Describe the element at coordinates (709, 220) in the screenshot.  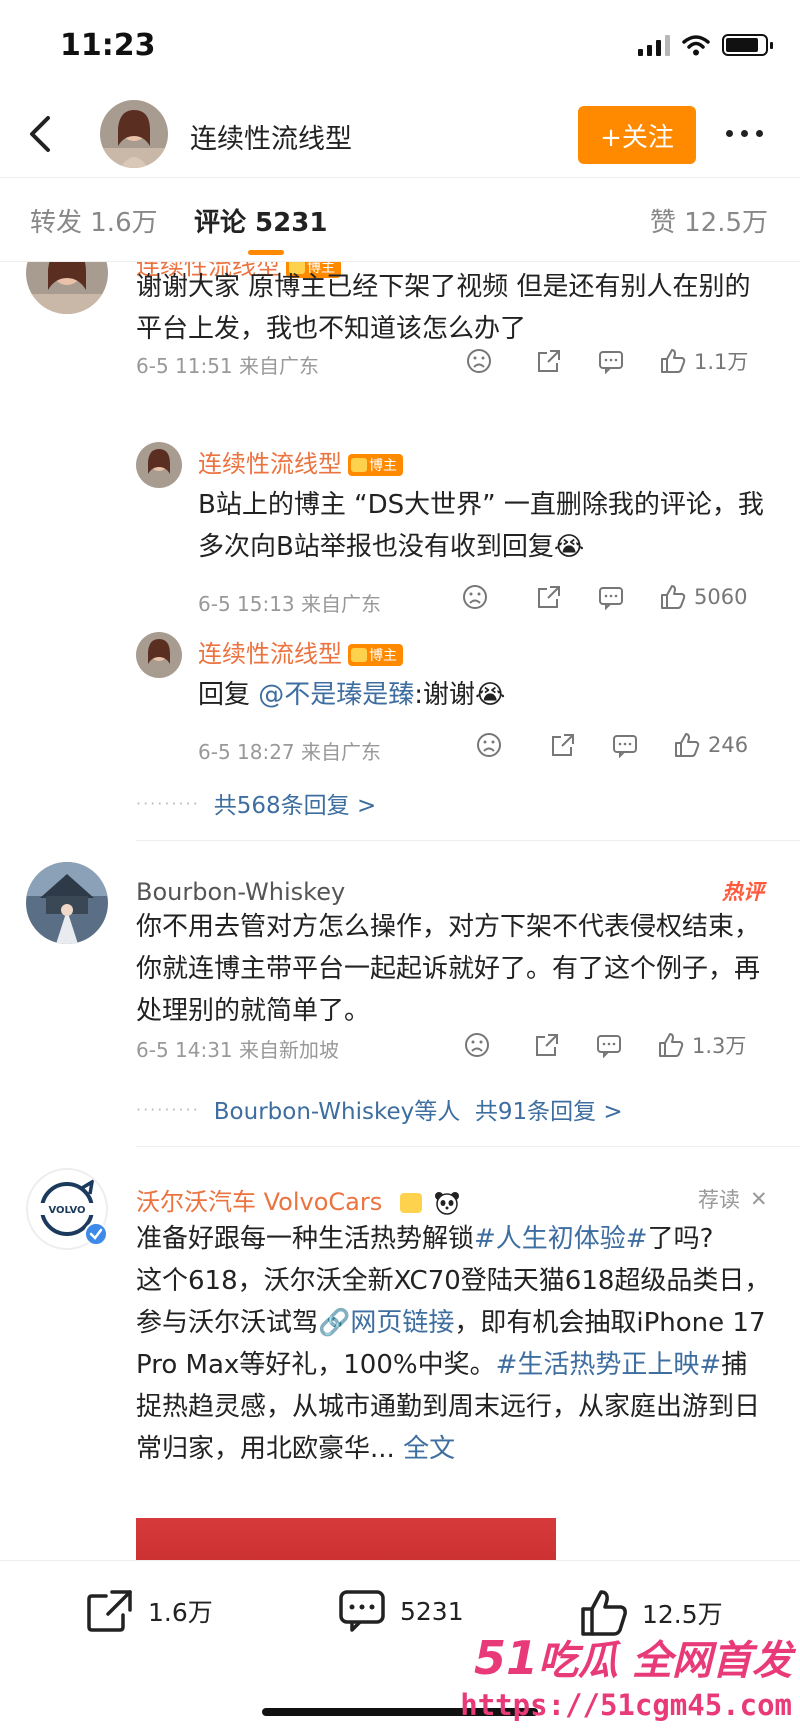
I see `tab-likes: 赞 12.5万` at that location.